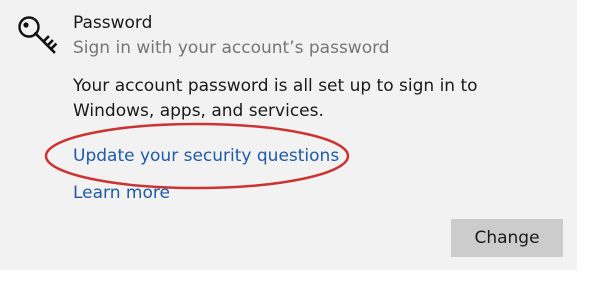 This screenshot has width=601, height=281. I want to click on change-password-button: Change, so click(507, 238).